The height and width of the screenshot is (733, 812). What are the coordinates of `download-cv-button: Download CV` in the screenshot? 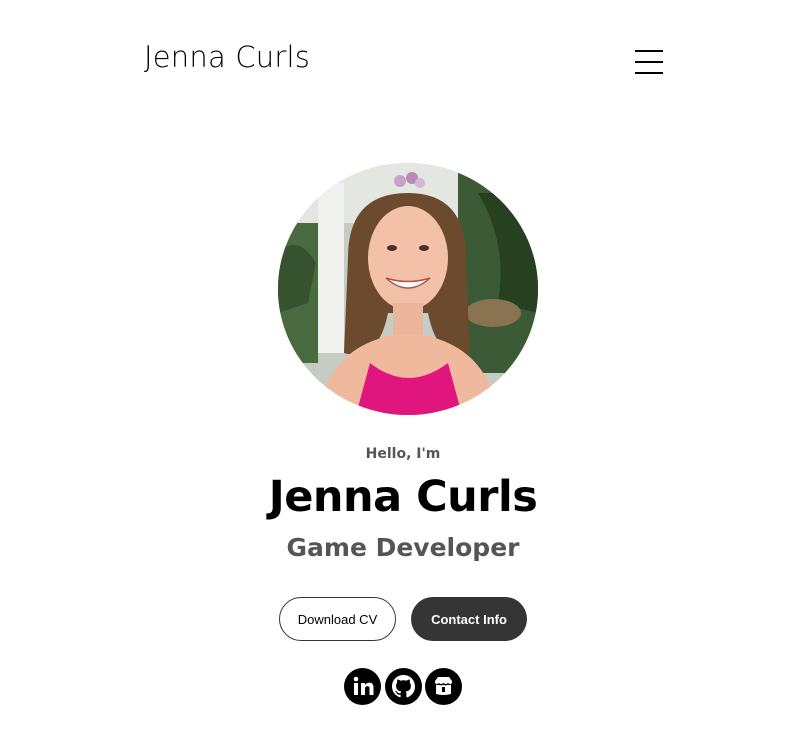 It's located at (337, 619).